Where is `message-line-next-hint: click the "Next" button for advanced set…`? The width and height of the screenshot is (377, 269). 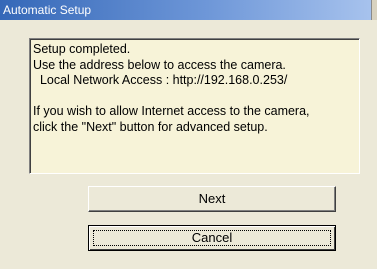
message-line-next-hint: click the "Next" button for advanced set… is located at coordinates (150, 126).